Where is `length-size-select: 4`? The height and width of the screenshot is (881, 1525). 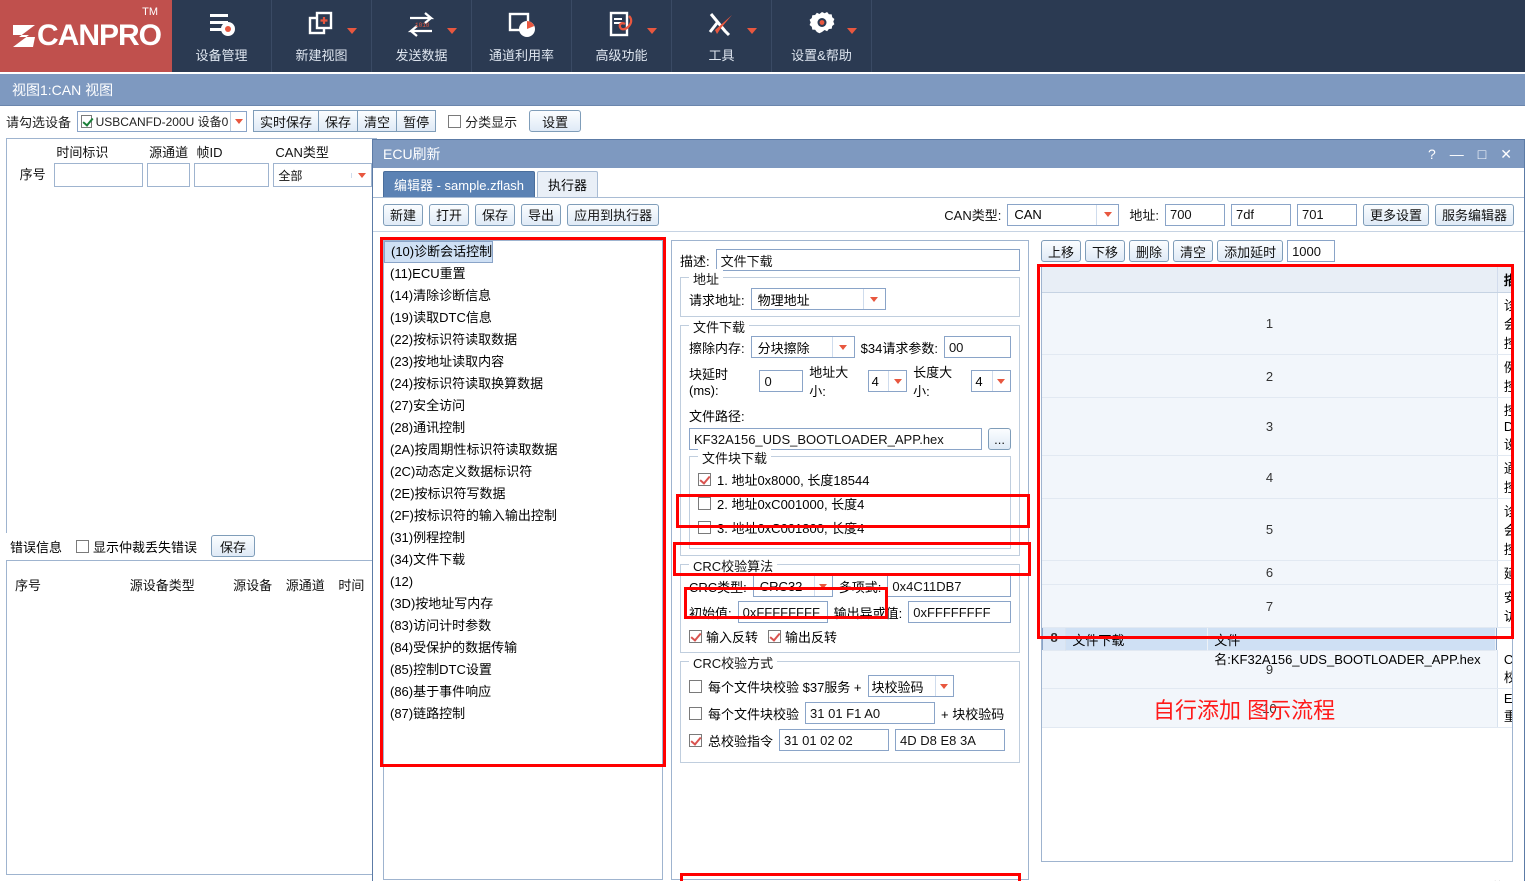 length-size-select: 4 is located at coordinates (991, 381).